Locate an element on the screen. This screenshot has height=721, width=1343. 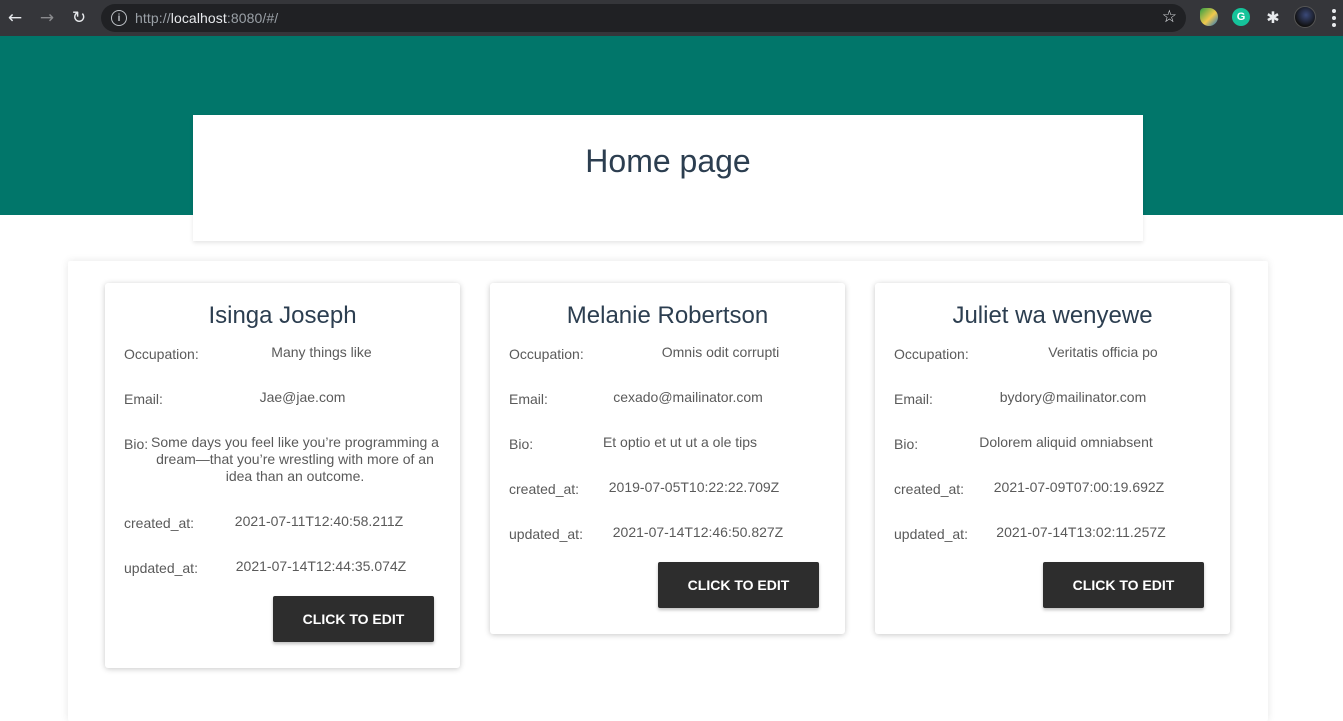
email-value: cexado@mailinator.com is located at coordinates (688, 397).